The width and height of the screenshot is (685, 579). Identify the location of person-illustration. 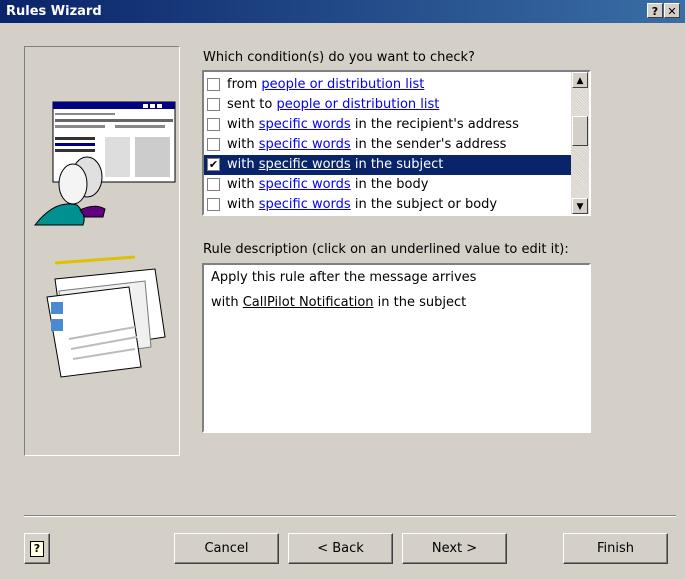
(69, 191).